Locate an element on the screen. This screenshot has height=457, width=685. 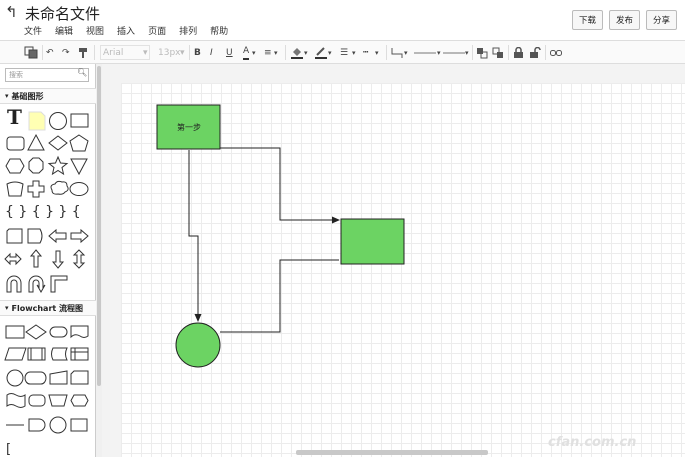
punched-tape-shape is located at coordinates (16, 400).